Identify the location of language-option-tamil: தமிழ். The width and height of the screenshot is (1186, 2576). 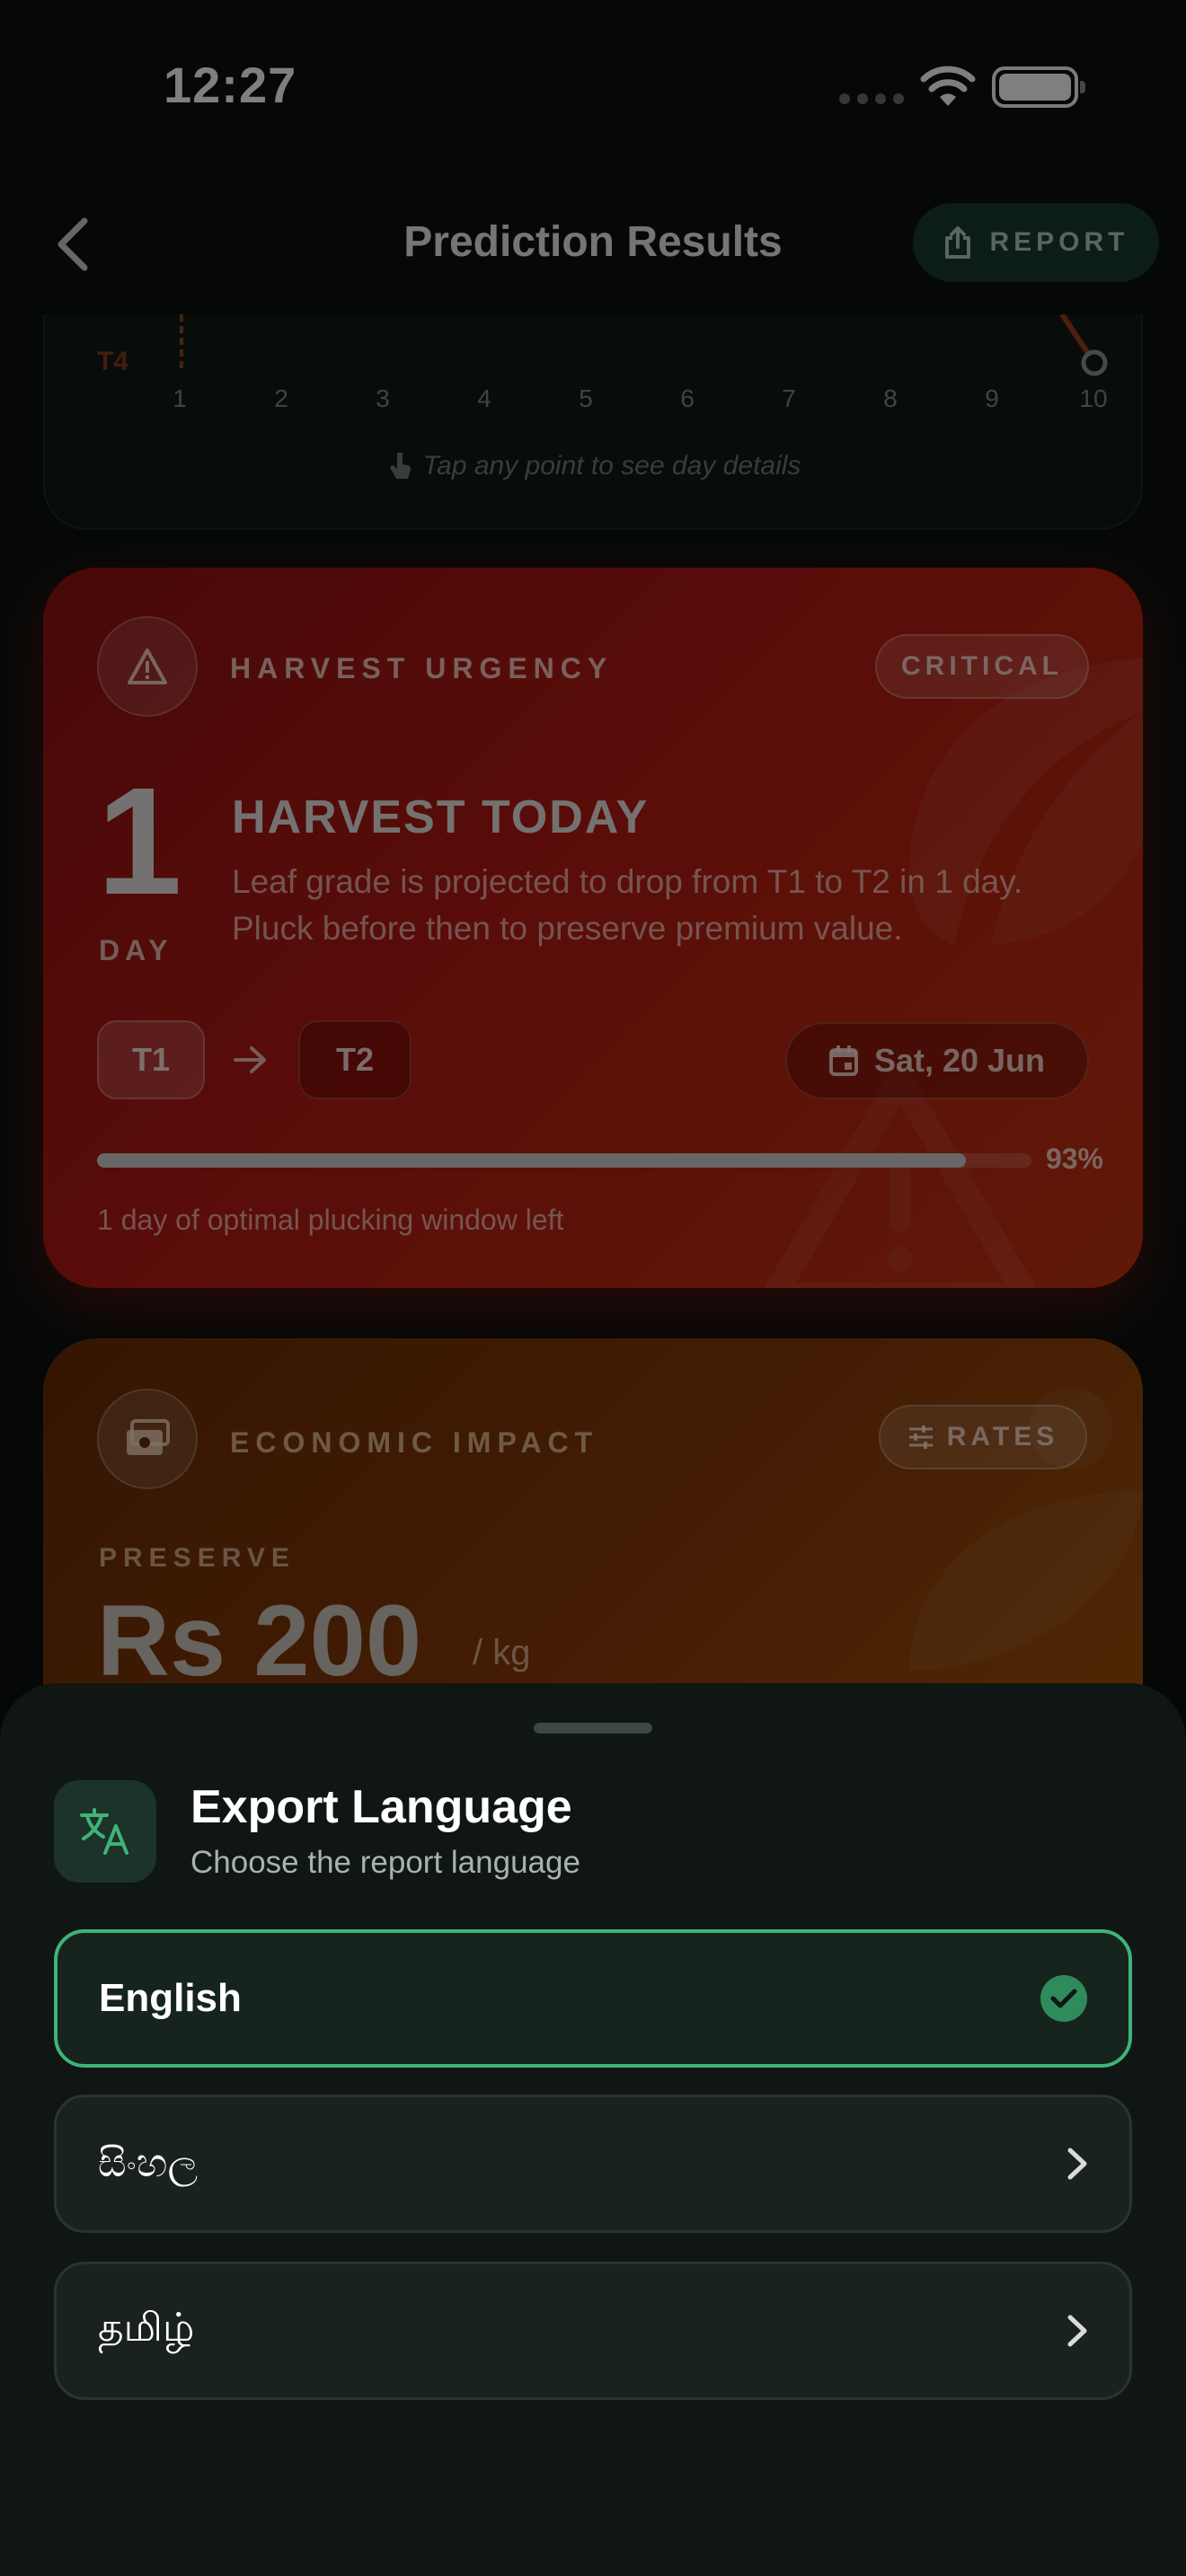
(593, 2331).